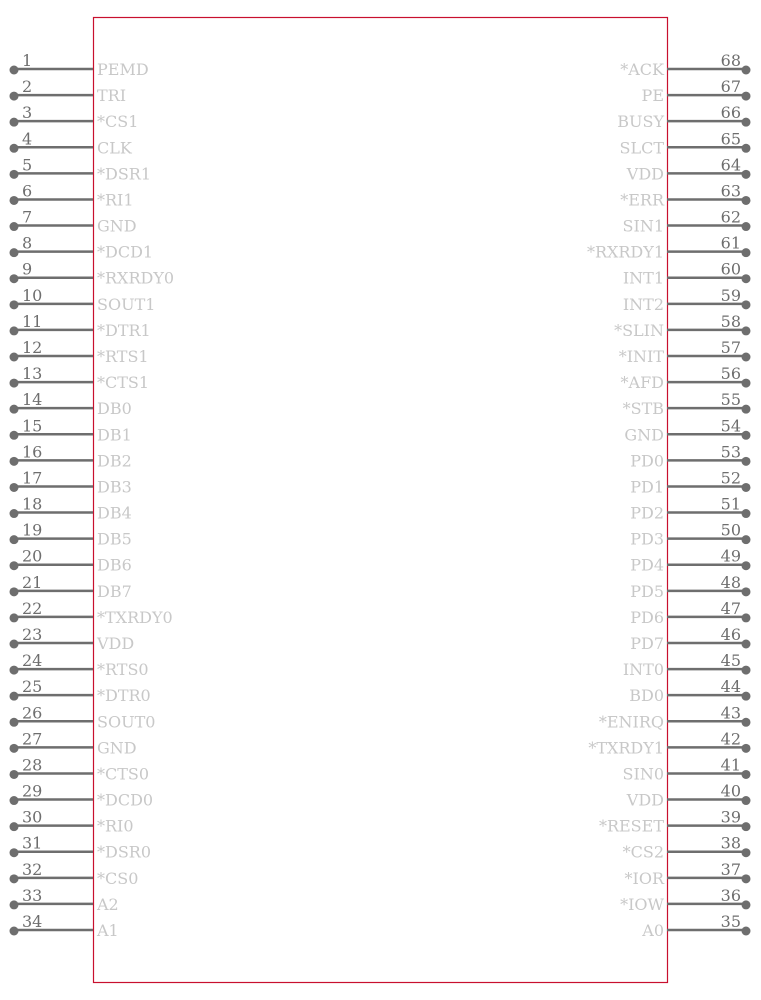 This screenshot has height=1000, width=761. I want to click on pin-name: PD7, so click(647, 643).